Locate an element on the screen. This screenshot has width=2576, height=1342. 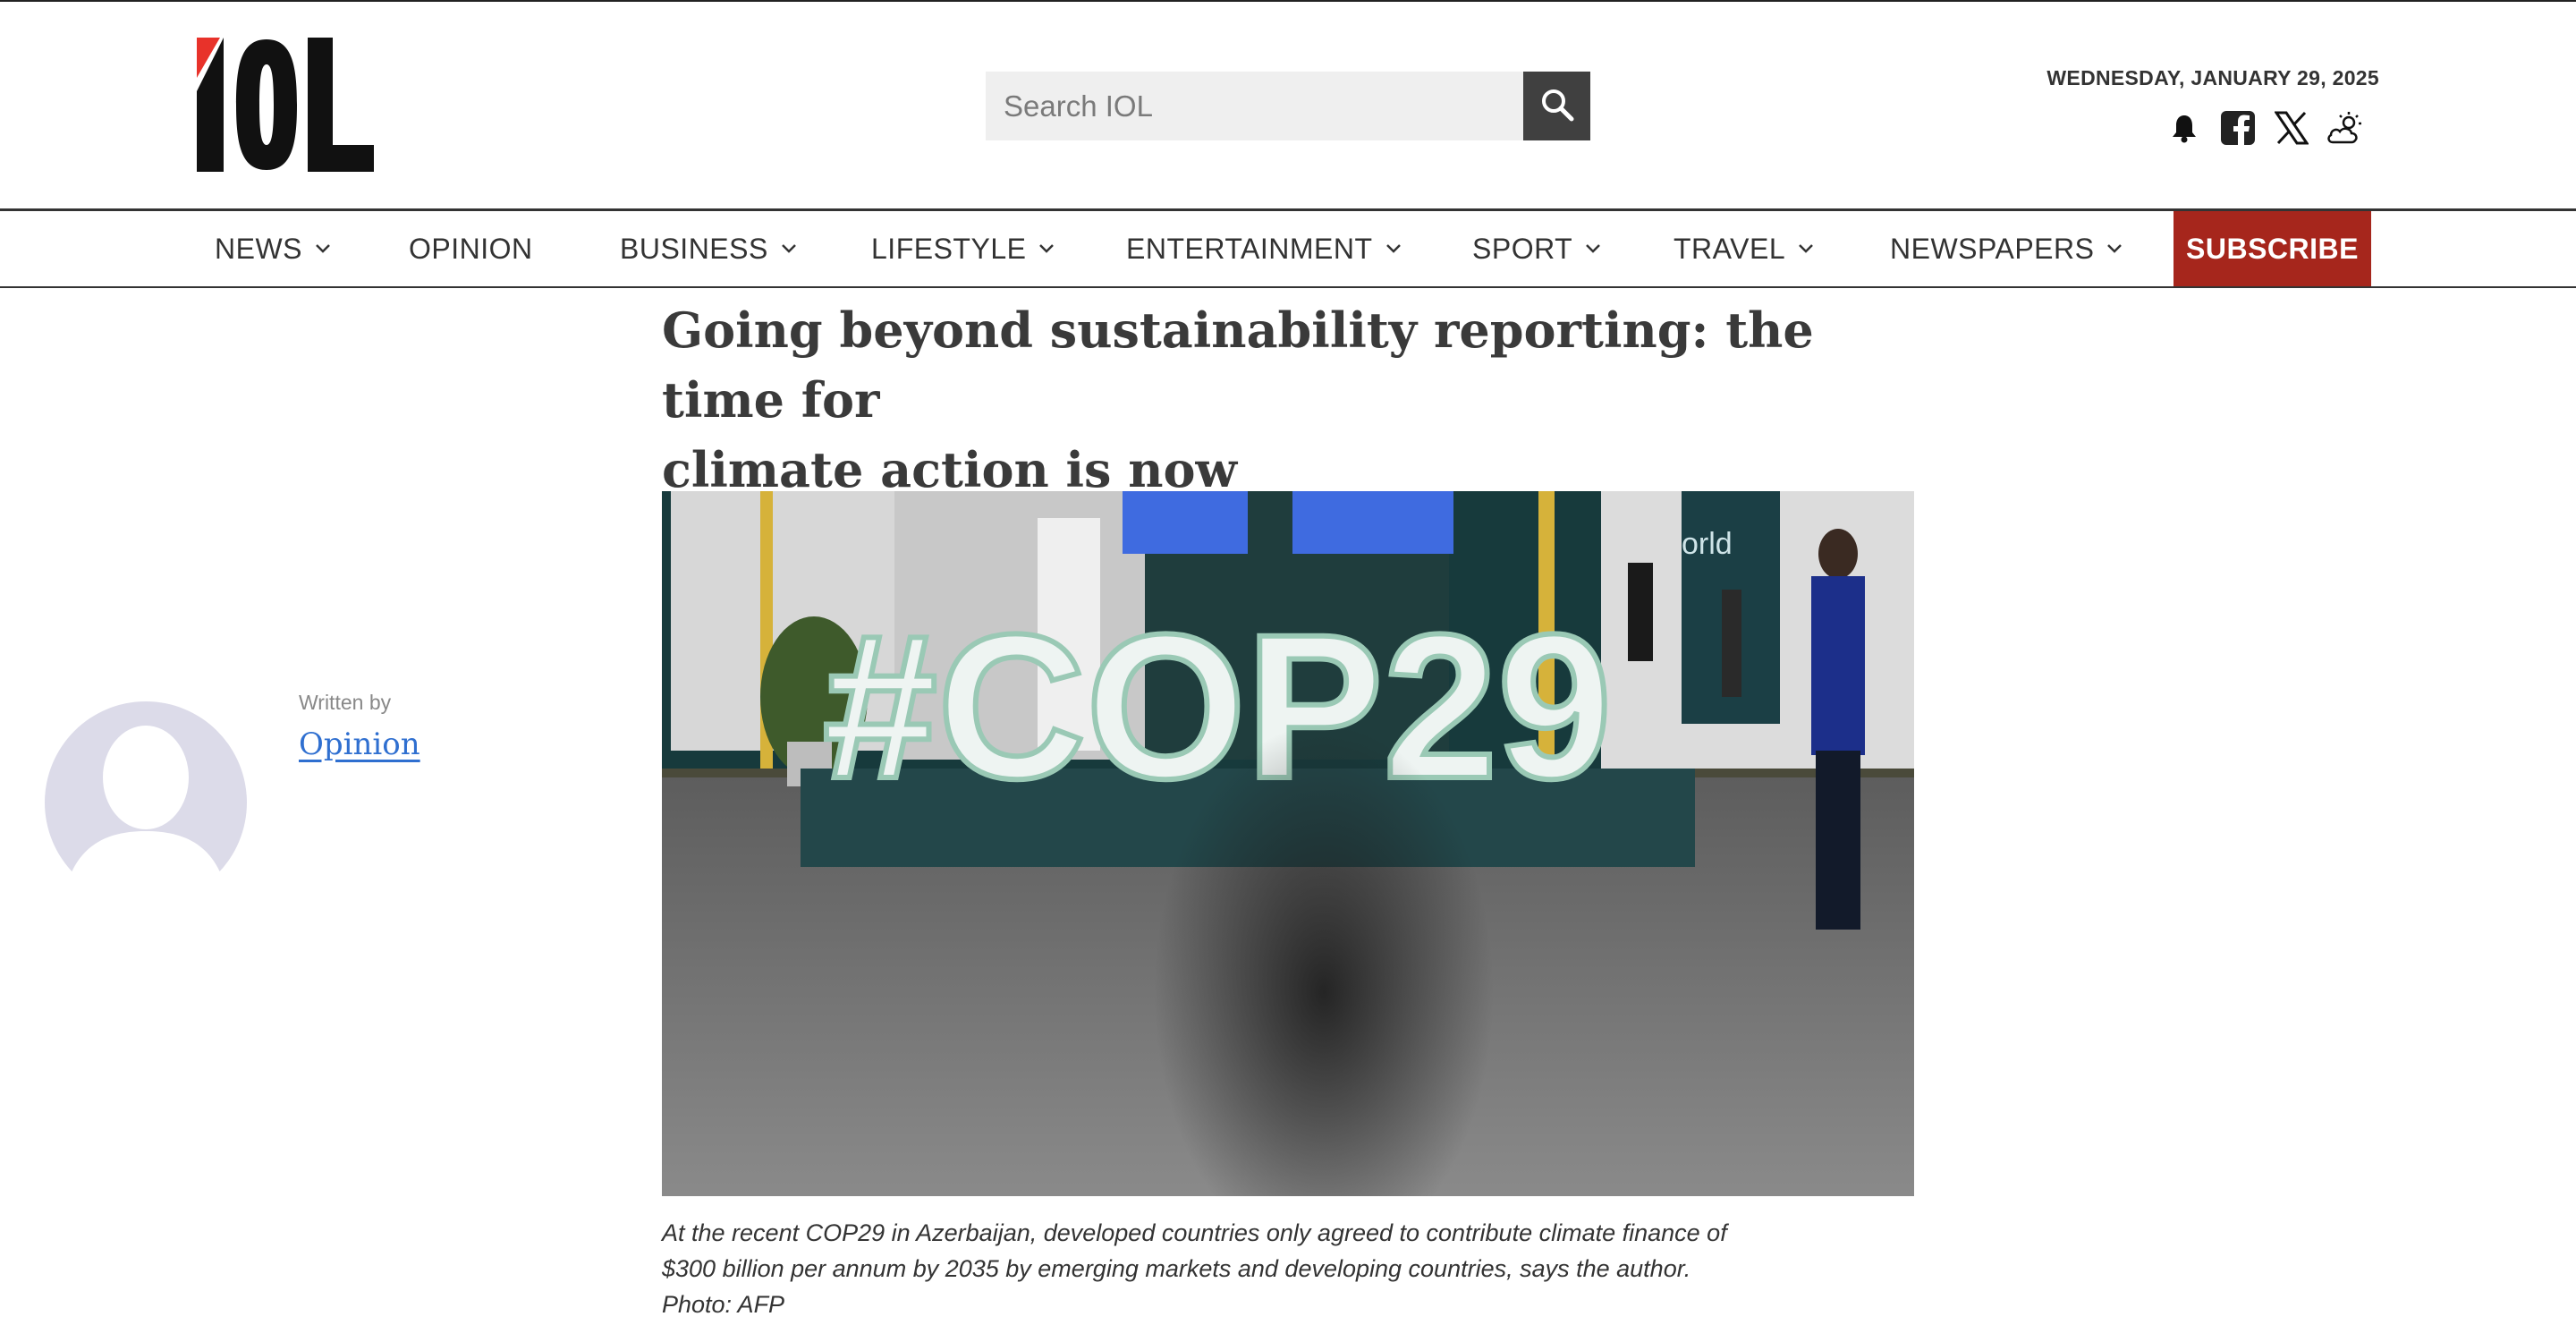
nav-item-business: BUSINESS is located at coordinates (708, 249).